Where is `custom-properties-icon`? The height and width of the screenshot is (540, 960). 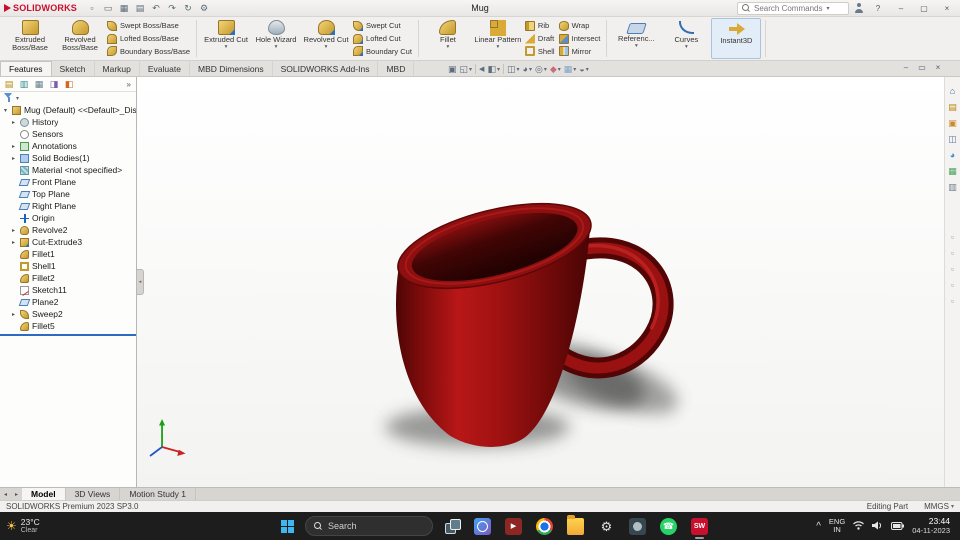
custom-properties-icon is located at coordinates (953, 187).